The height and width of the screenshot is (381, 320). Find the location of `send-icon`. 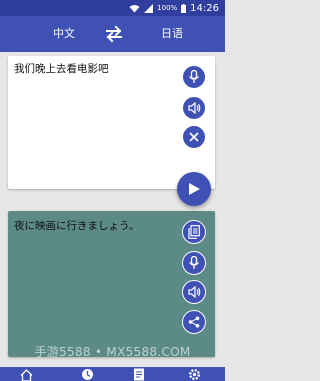

send-icon is located at coordinates (194, 189).